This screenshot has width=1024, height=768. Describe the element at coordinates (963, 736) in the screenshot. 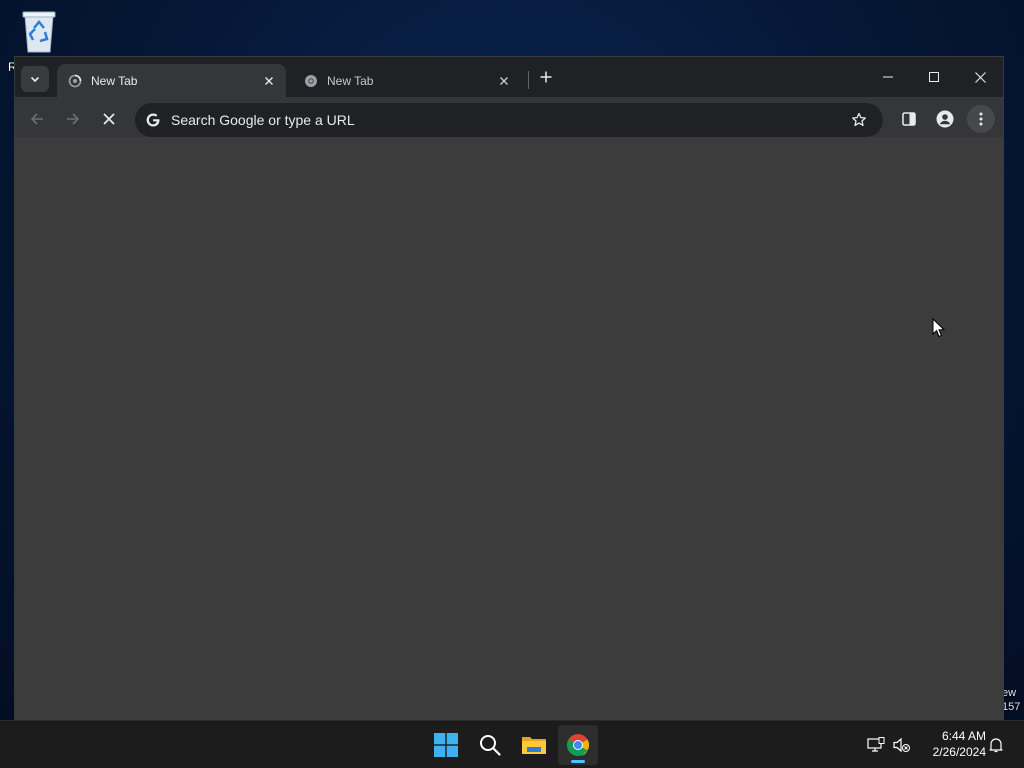

I see `clock-time: 6:44 AM` at that location.